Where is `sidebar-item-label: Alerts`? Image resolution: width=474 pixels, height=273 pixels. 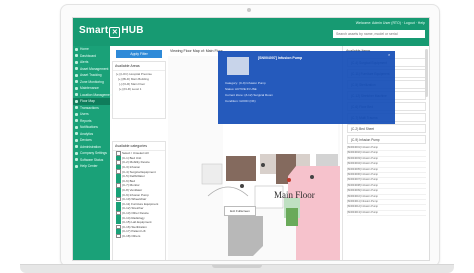
sidebar-item-label: Alerts is located at coordinates (84, 62).